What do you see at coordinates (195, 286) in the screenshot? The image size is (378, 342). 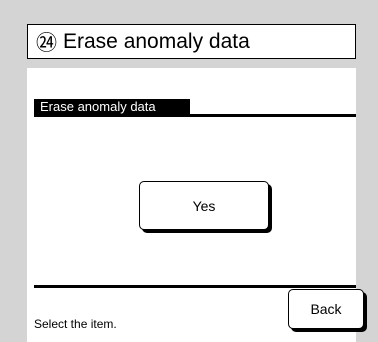 I see `bottom-divider` at bounding box center [195, 286].